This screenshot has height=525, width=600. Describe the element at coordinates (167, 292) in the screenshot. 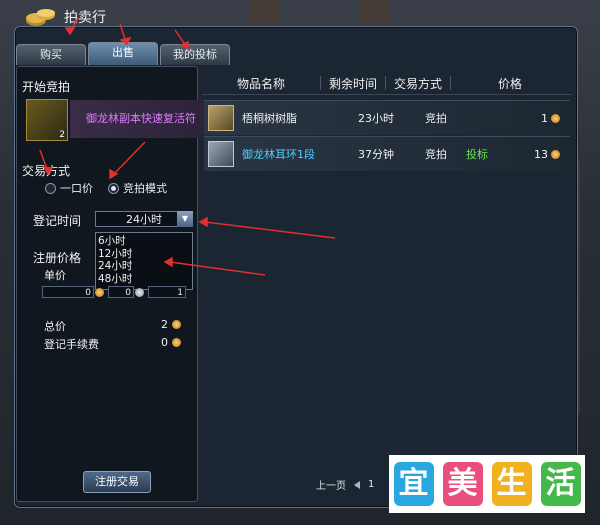

I see `unit-price-copper-input: 1` at that location.